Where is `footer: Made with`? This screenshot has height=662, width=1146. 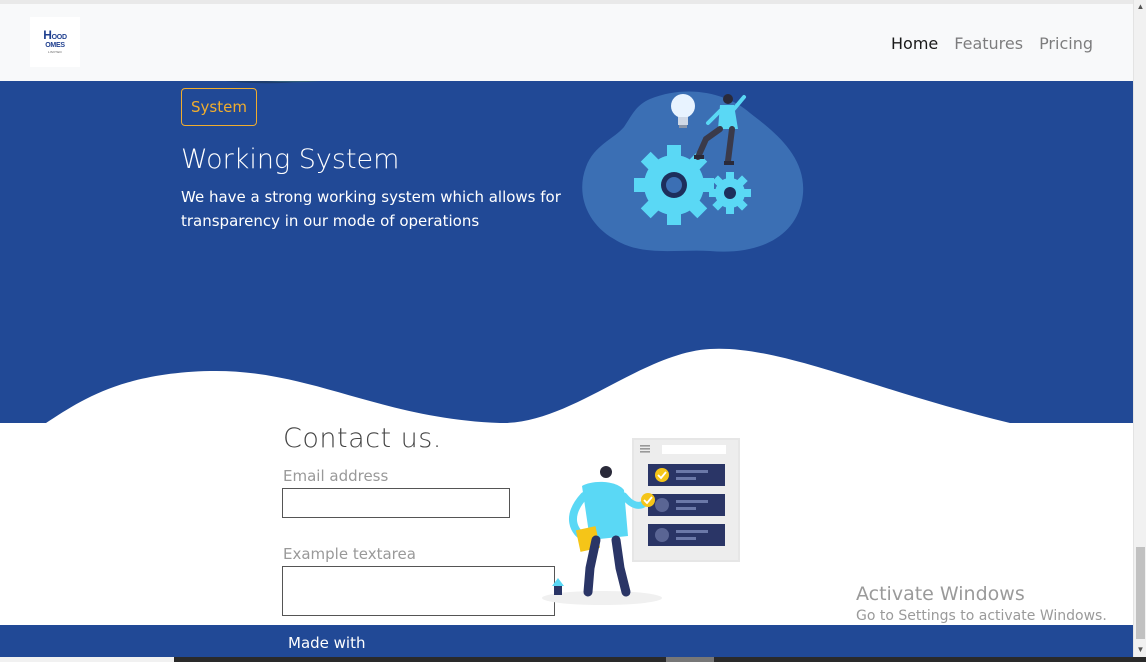
footer: Made with is located at coordinates (566, 641).